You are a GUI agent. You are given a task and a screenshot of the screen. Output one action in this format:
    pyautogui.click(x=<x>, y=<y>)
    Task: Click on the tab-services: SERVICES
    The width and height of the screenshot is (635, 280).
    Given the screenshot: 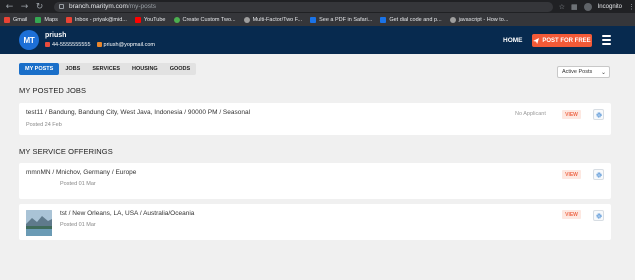 What is the action you would take?
    pyautogui.click(x=106, y=69)
    